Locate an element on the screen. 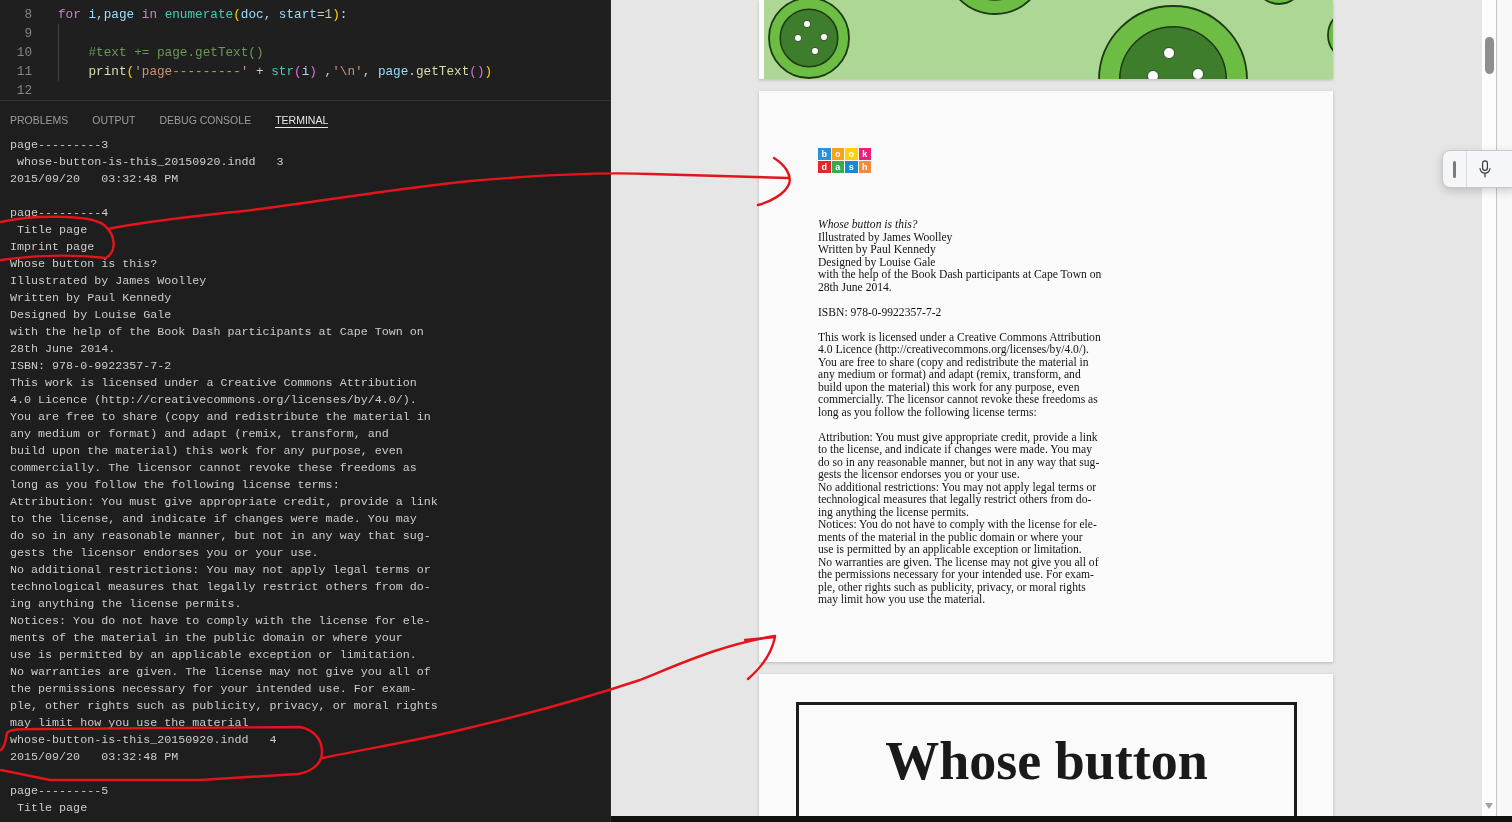 Image resolution: width=1512 pixels, height=822 pixels. terminal-line: to the license, and indicate if changes were made. You may is located at coordinates (214, 519).